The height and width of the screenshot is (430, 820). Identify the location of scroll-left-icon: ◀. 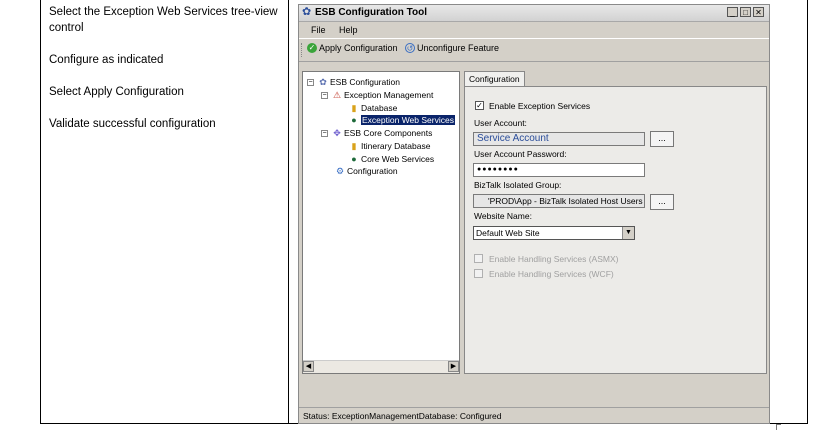
(308, 366).